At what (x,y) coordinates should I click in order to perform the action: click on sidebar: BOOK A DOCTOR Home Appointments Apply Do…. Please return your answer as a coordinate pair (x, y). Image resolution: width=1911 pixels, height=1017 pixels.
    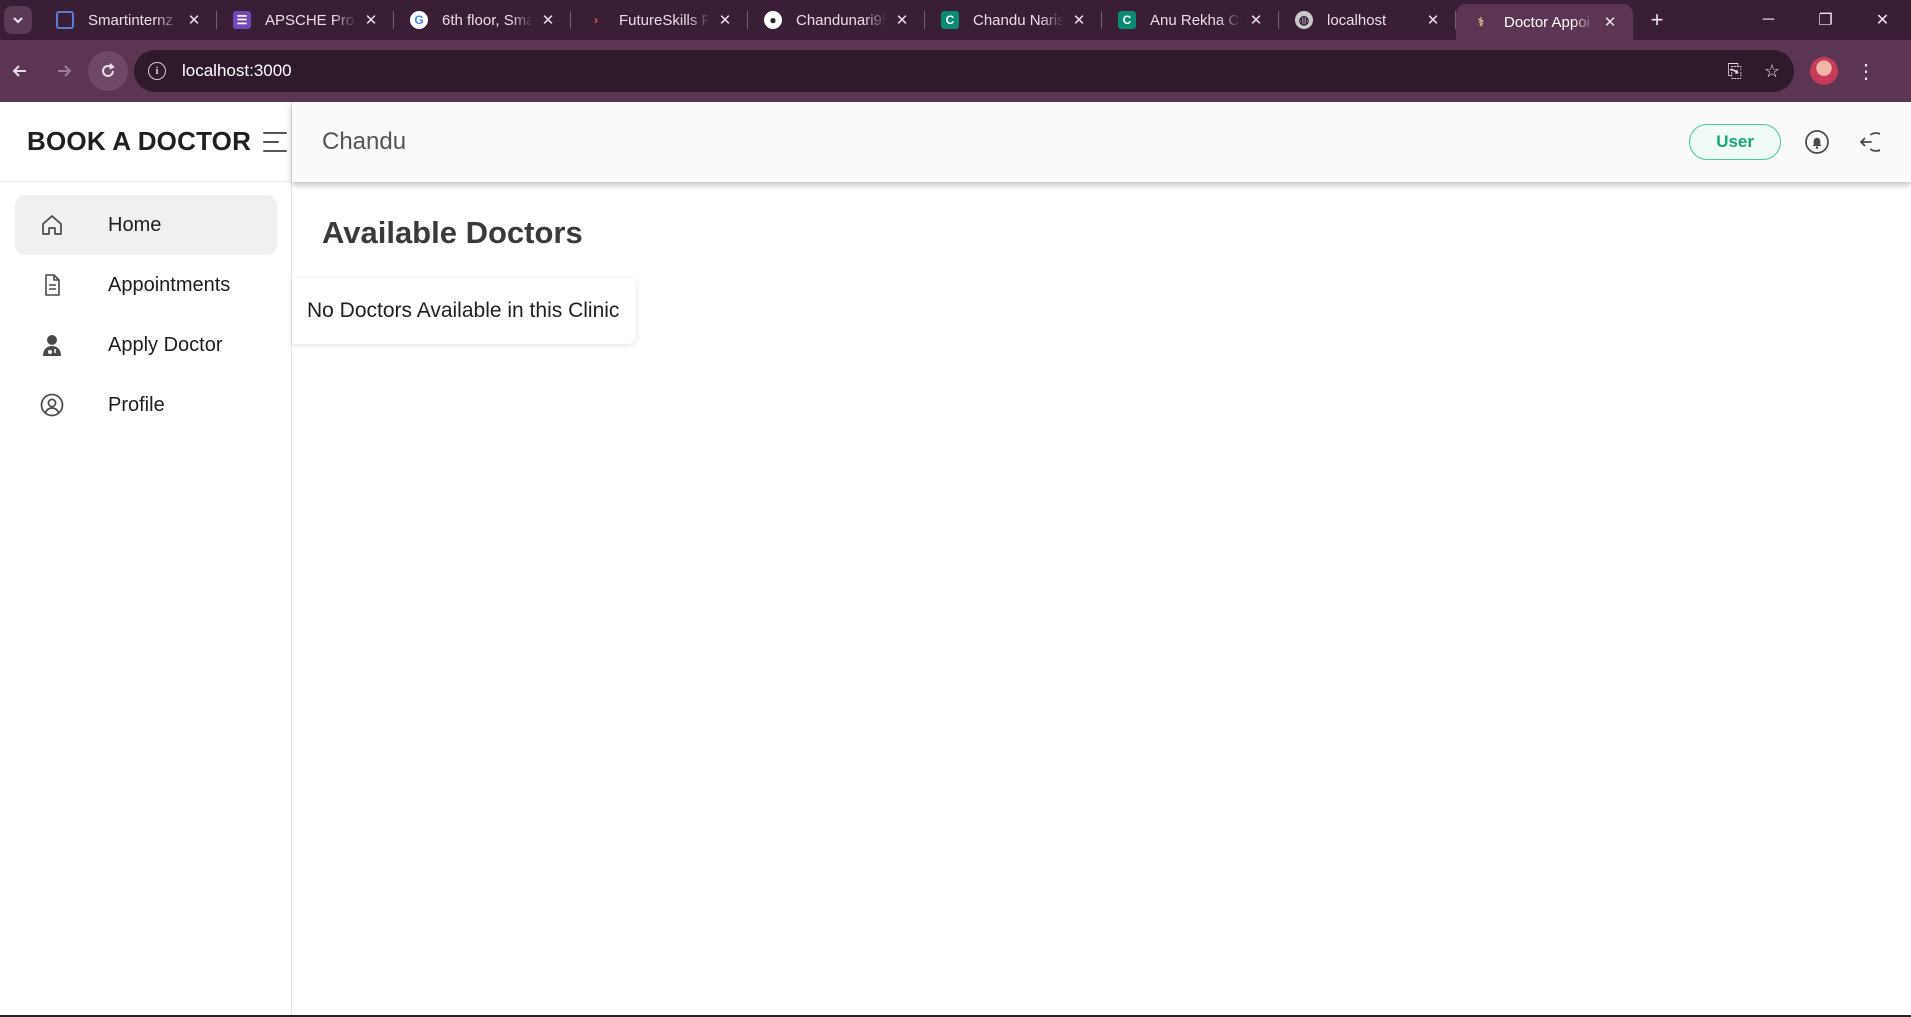
    Looking at the image, I should click on (146, 558).